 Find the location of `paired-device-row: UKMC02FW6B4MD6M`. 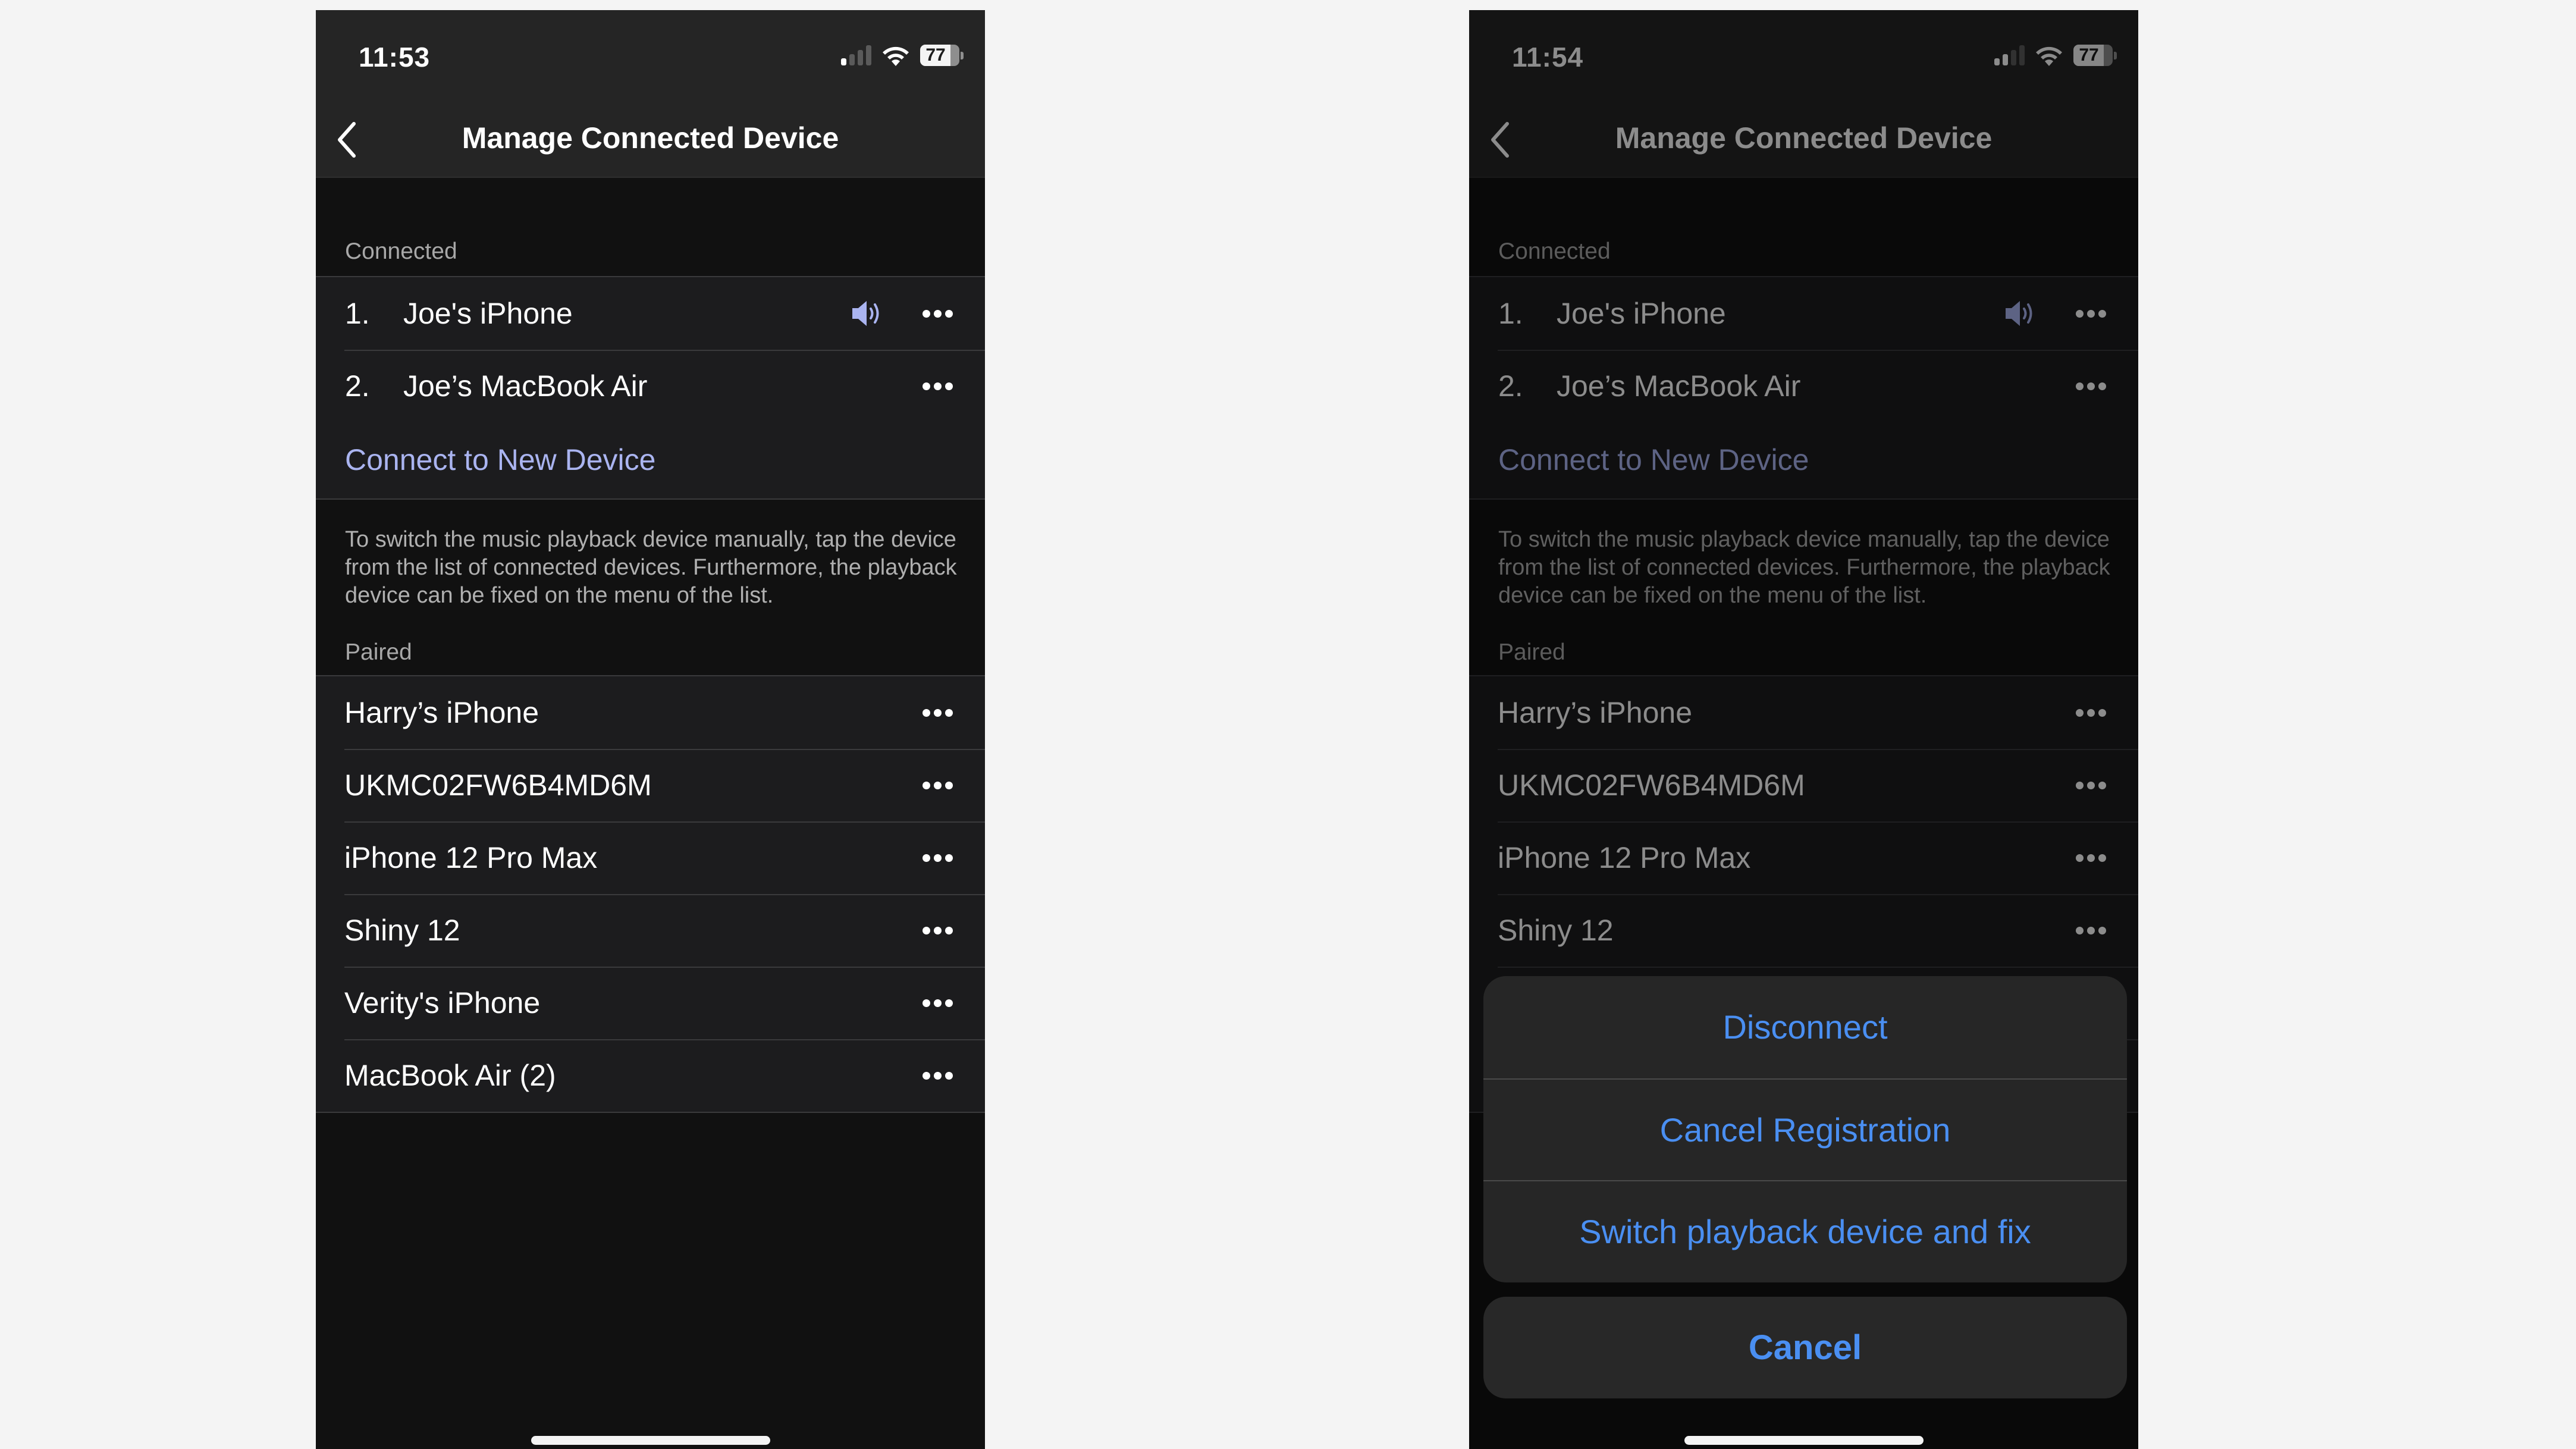

paired-device-row: UKMC02FW6B4MD6M is located at coordinates (650, 785).